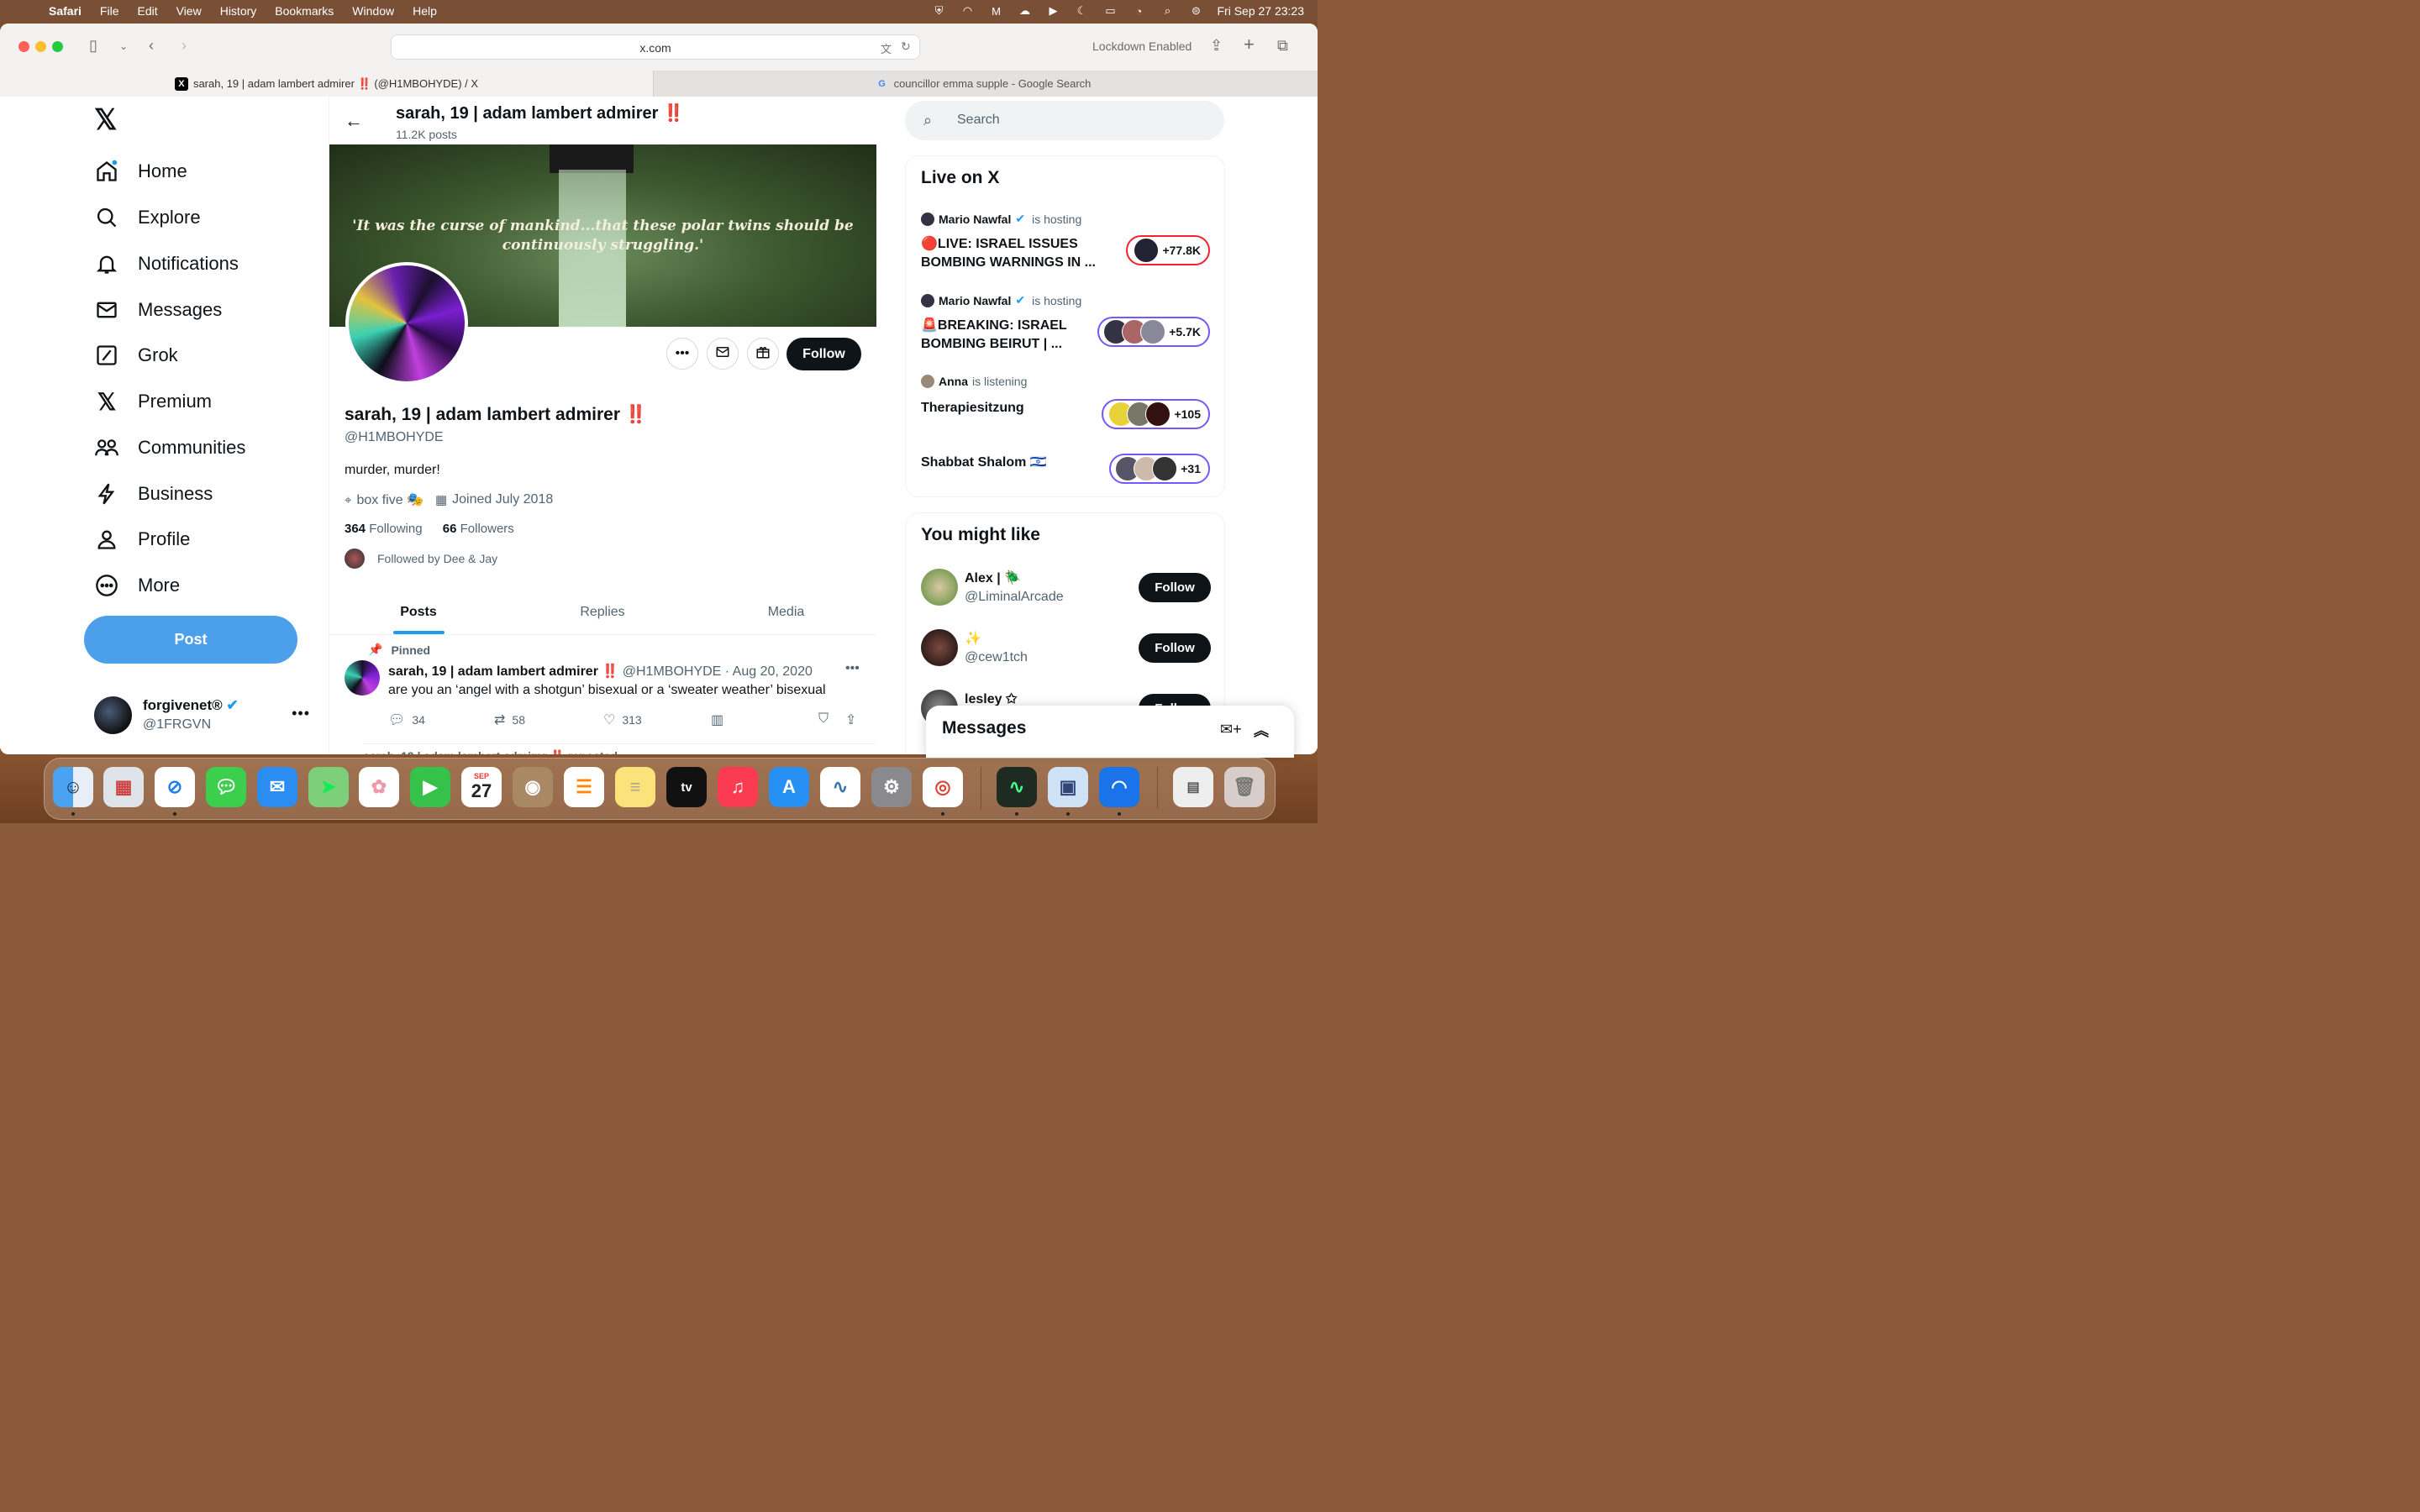 The width and height of the screenshot is (2420, 1512). I want to click on new-tab-icon: +, so click(1249, 44).